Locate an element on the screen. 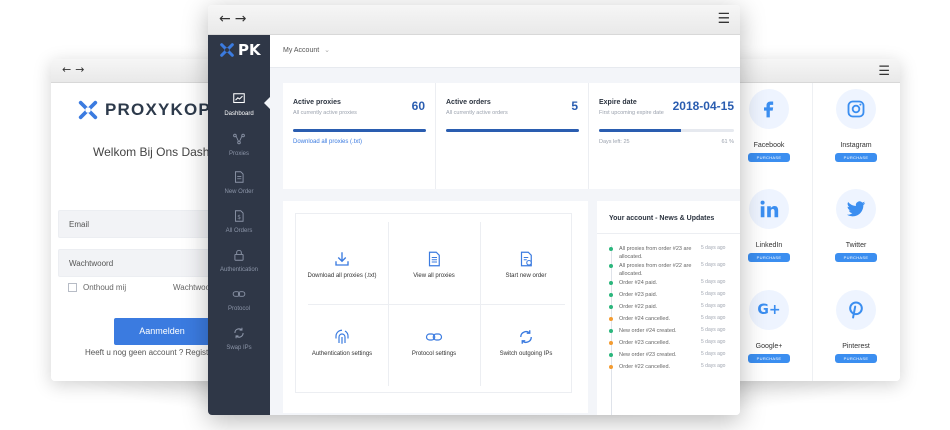 Image resolution: width=950 pixels, height=430 pixels. social-pinterest: Pinterest PURCHASE is located at coordinates (856, 326).